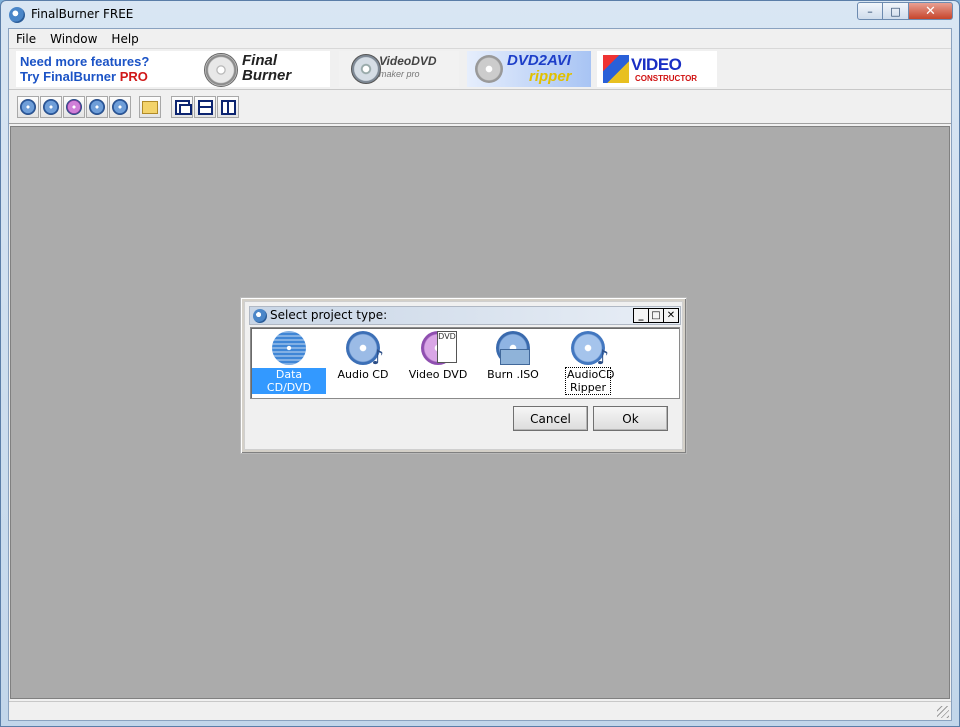  I want to click on finalburner-dialog-icon, so click(260, 316).